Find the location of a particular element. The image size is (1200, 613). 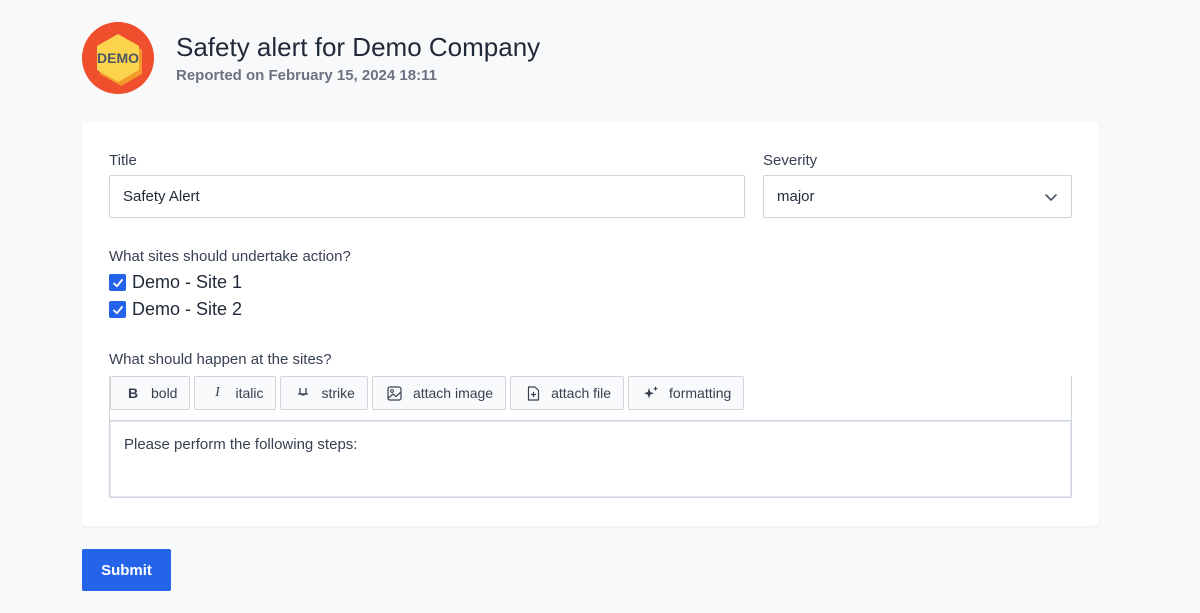

bold-icon: B is located at coordinates (133, 393).